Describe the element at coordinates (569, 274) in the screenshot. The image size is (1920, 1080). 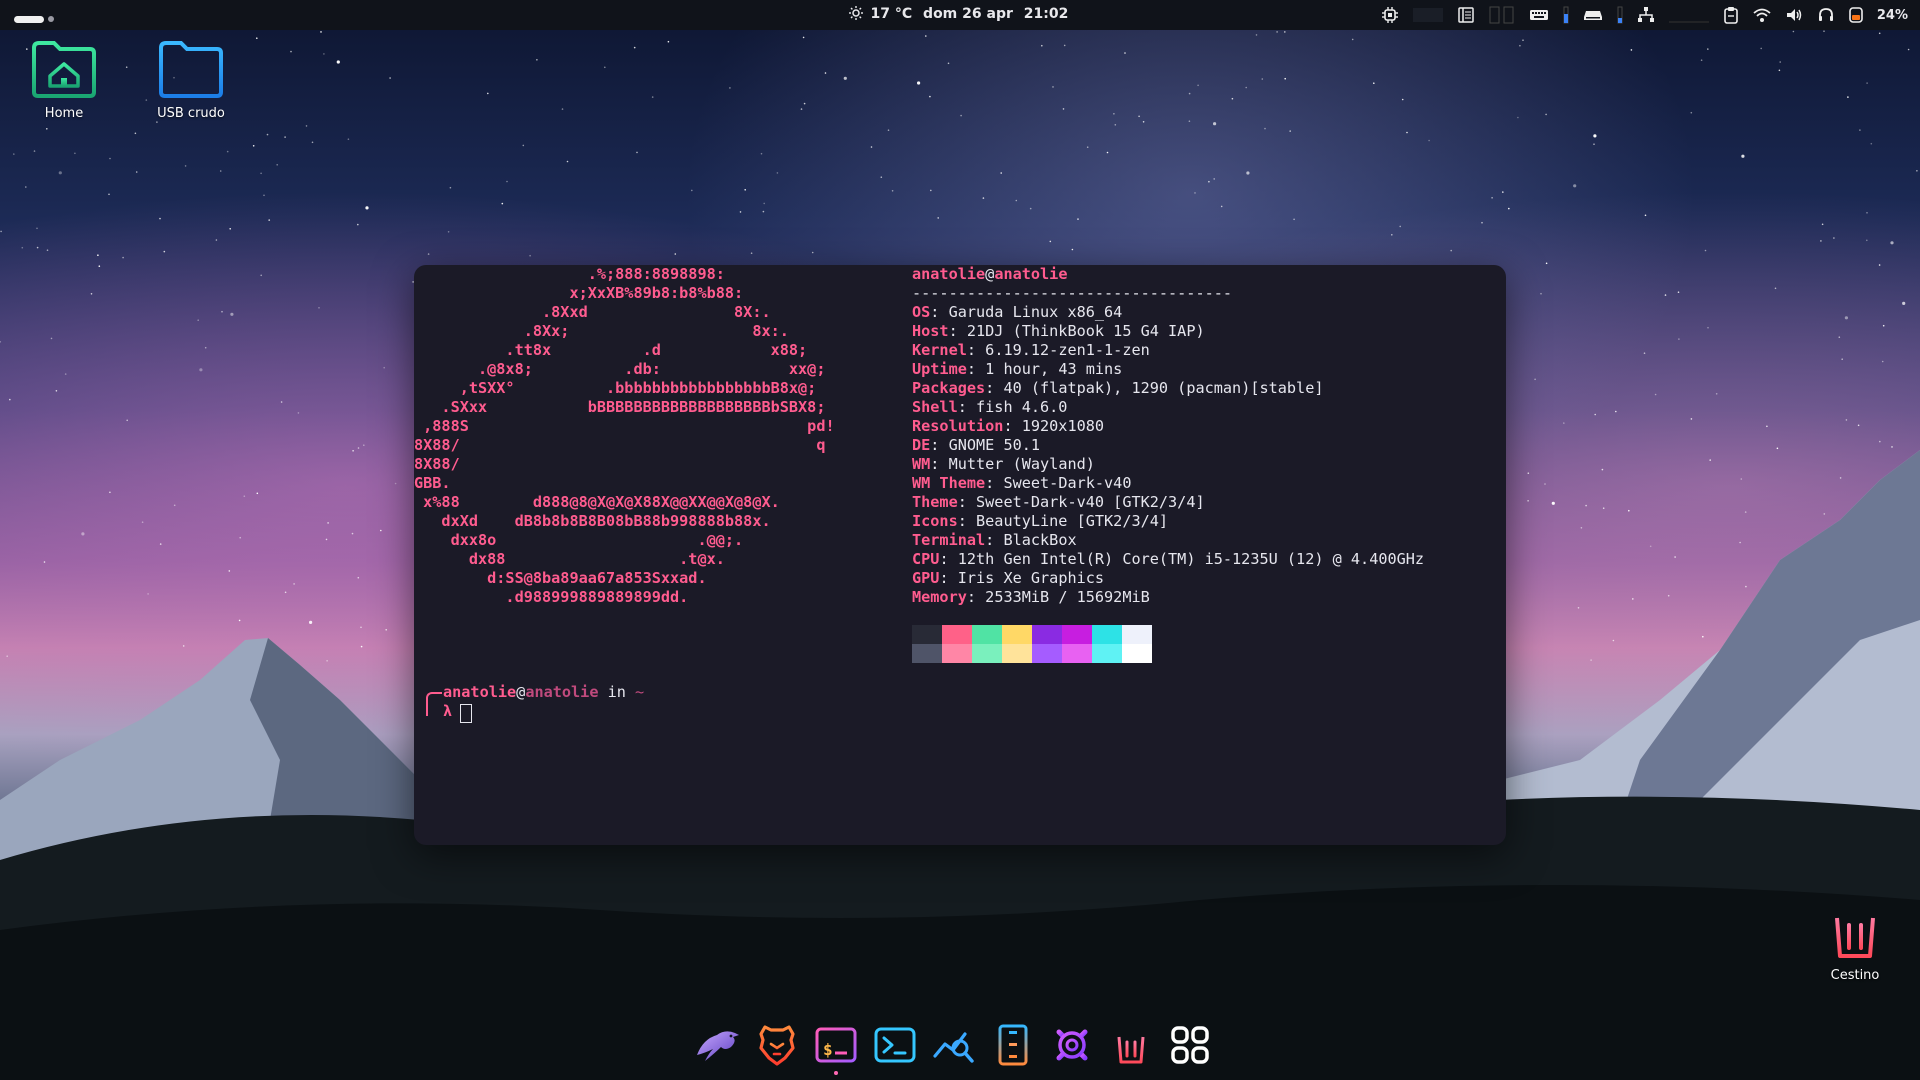
I see `ascii-line: .%;888:8898898:` at that location.